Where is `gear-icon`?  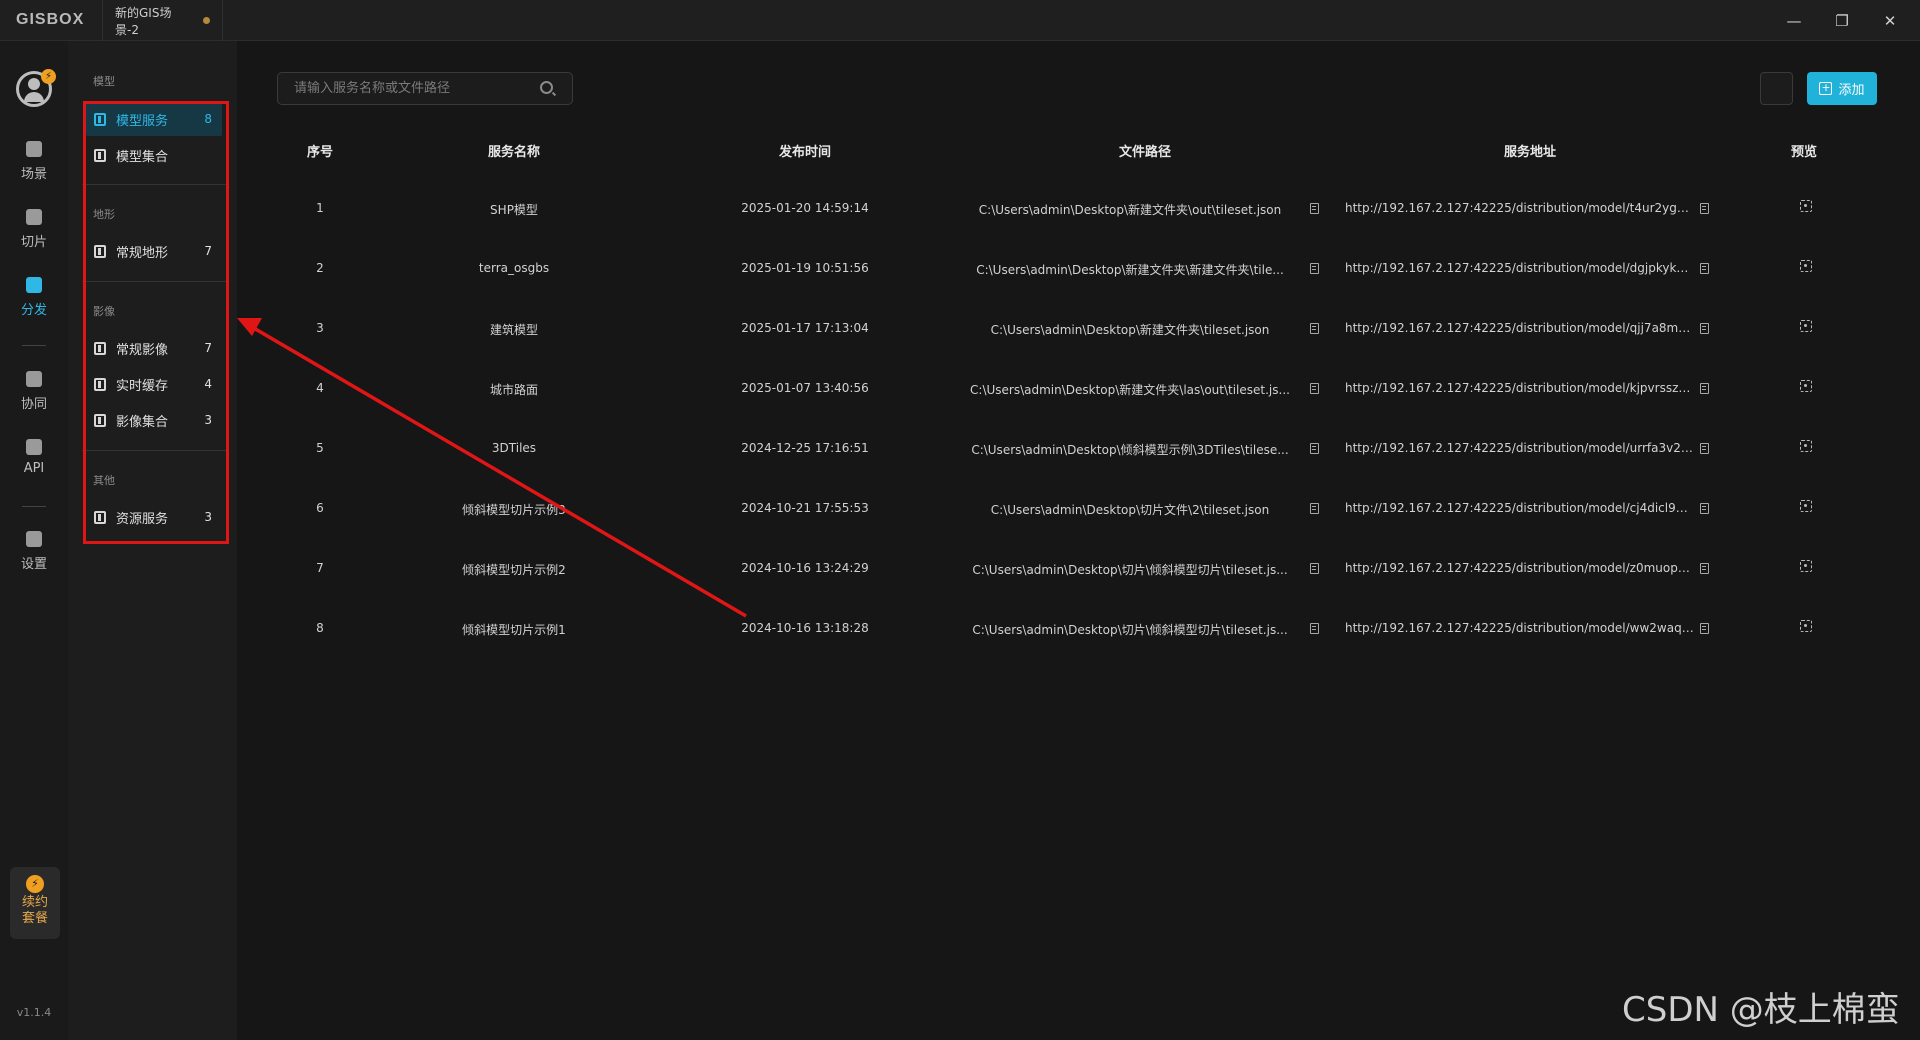
gear-icon is located at coordinates (34, 539).